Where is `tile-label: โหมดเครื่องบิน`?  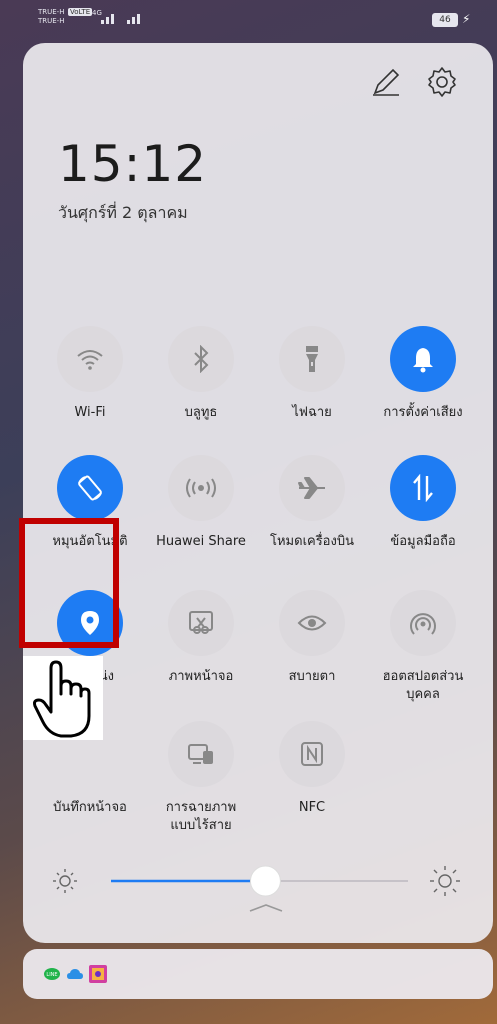 tile-label: โหมดเครื่องบิน is located at coordinates (312, 541).